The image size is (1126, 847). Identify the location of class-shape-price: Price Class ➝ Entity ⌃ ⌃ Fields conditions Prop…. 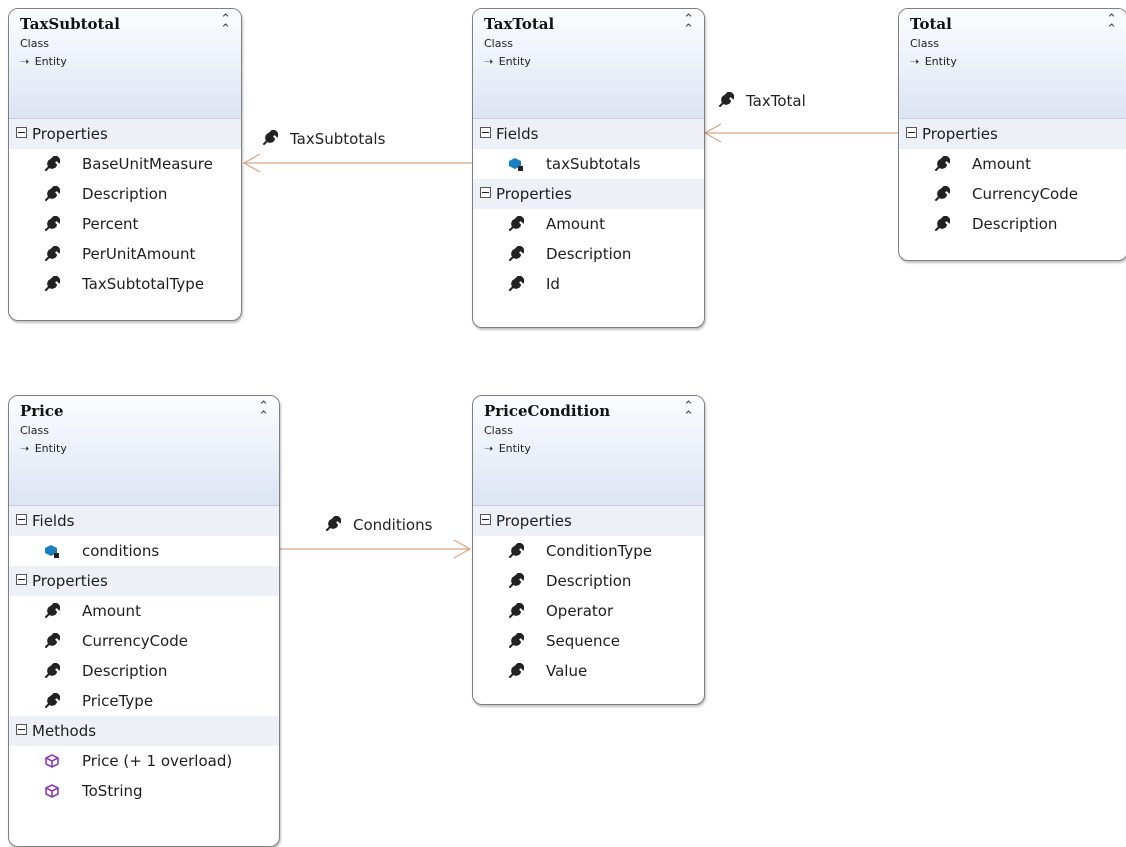
(144, 621).